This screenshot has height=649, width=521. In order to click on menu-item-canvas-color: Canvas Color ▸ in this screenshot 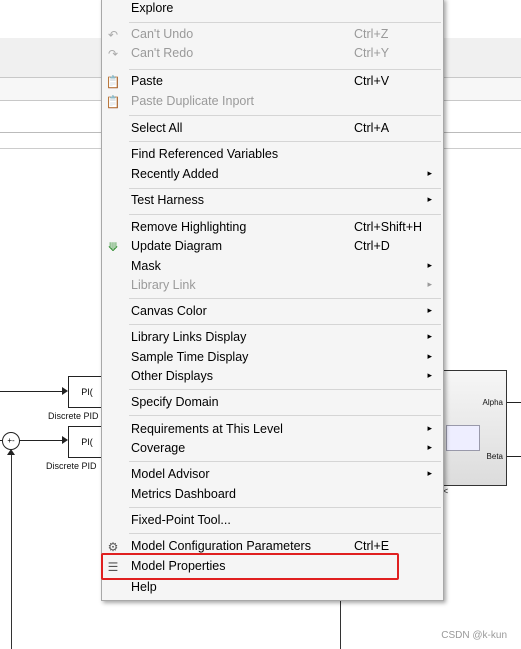, I will do `click(272, 312)`.